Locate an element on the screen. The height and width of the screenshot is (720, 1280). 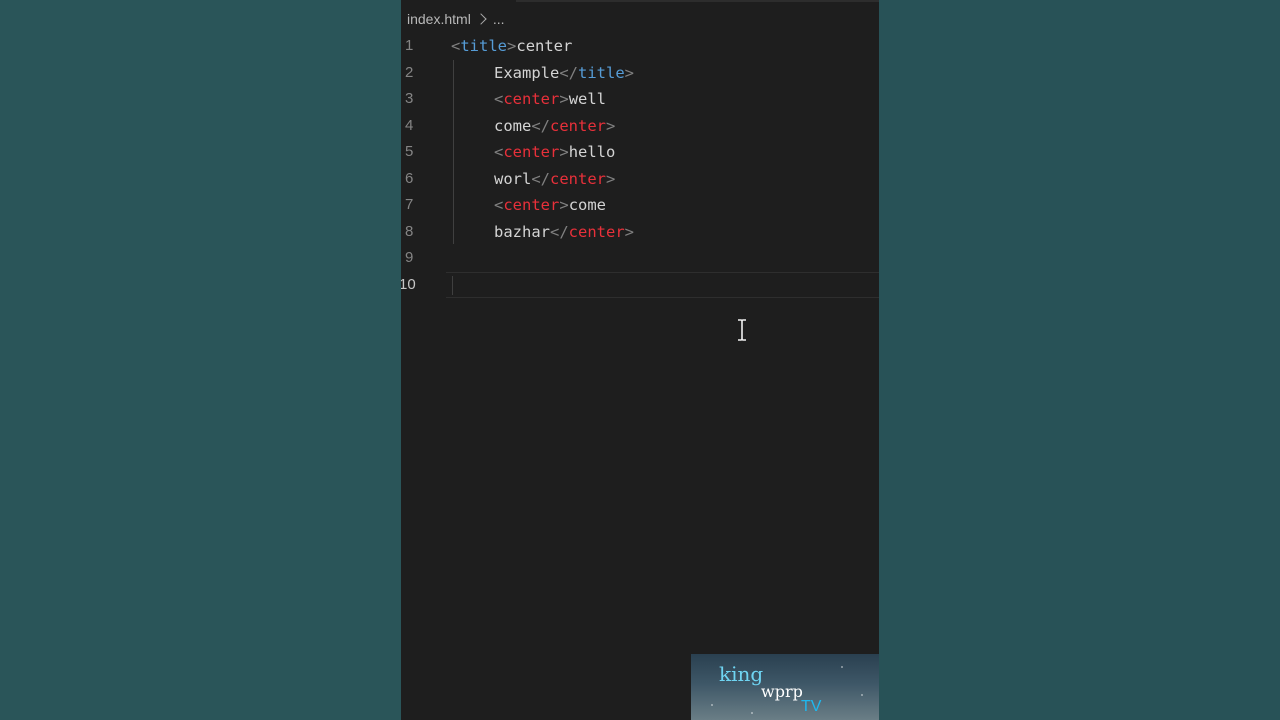
line-content: worl</center> is located at coordinates (554, 179).